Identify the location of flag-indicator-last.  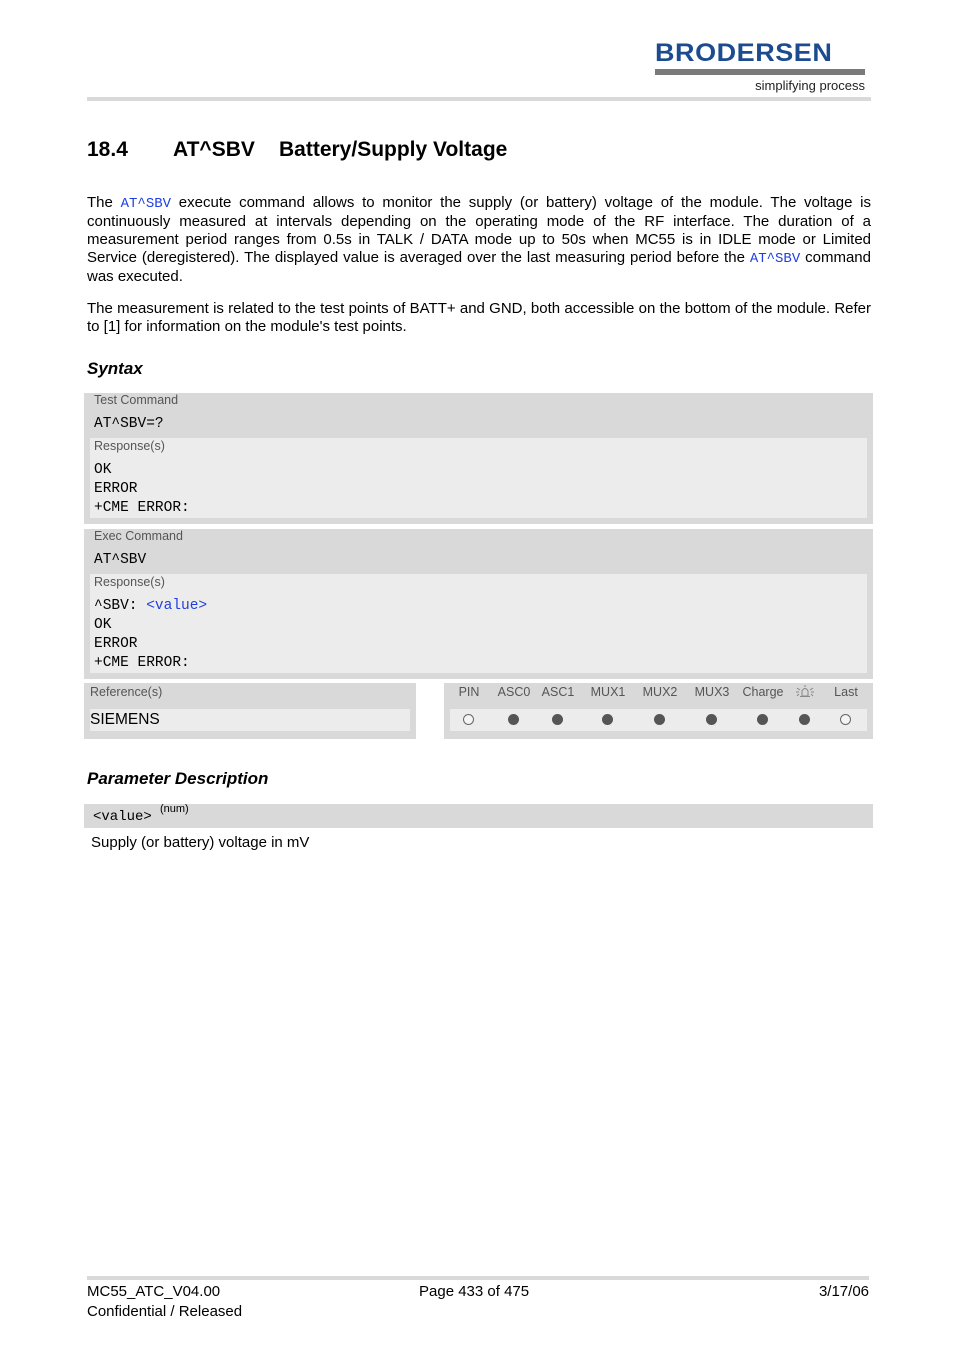
(845, 719).